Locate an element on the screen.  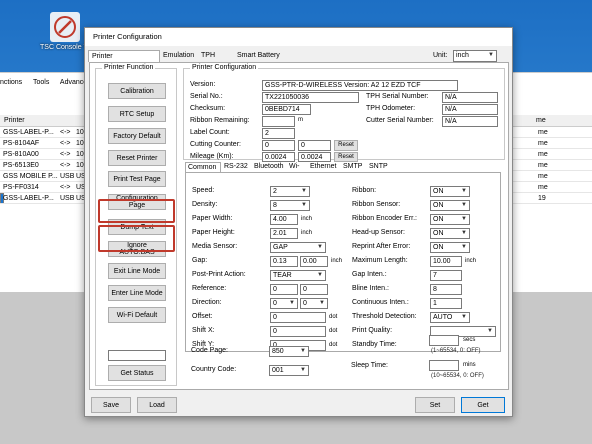
bline-intensity-field: 8 is located at coordinates (446, 289).